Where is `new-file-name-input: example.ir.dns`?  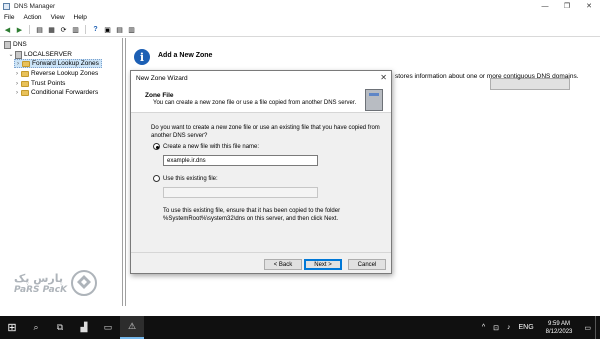 new-file-name-input: example.ir.dns is located at coordinates (240, 160).